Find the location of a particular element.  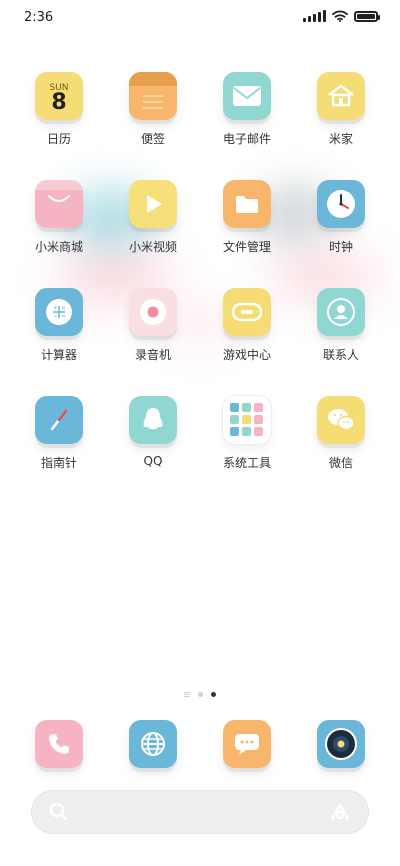

page-dot-active is located at coordinates (213, 694).